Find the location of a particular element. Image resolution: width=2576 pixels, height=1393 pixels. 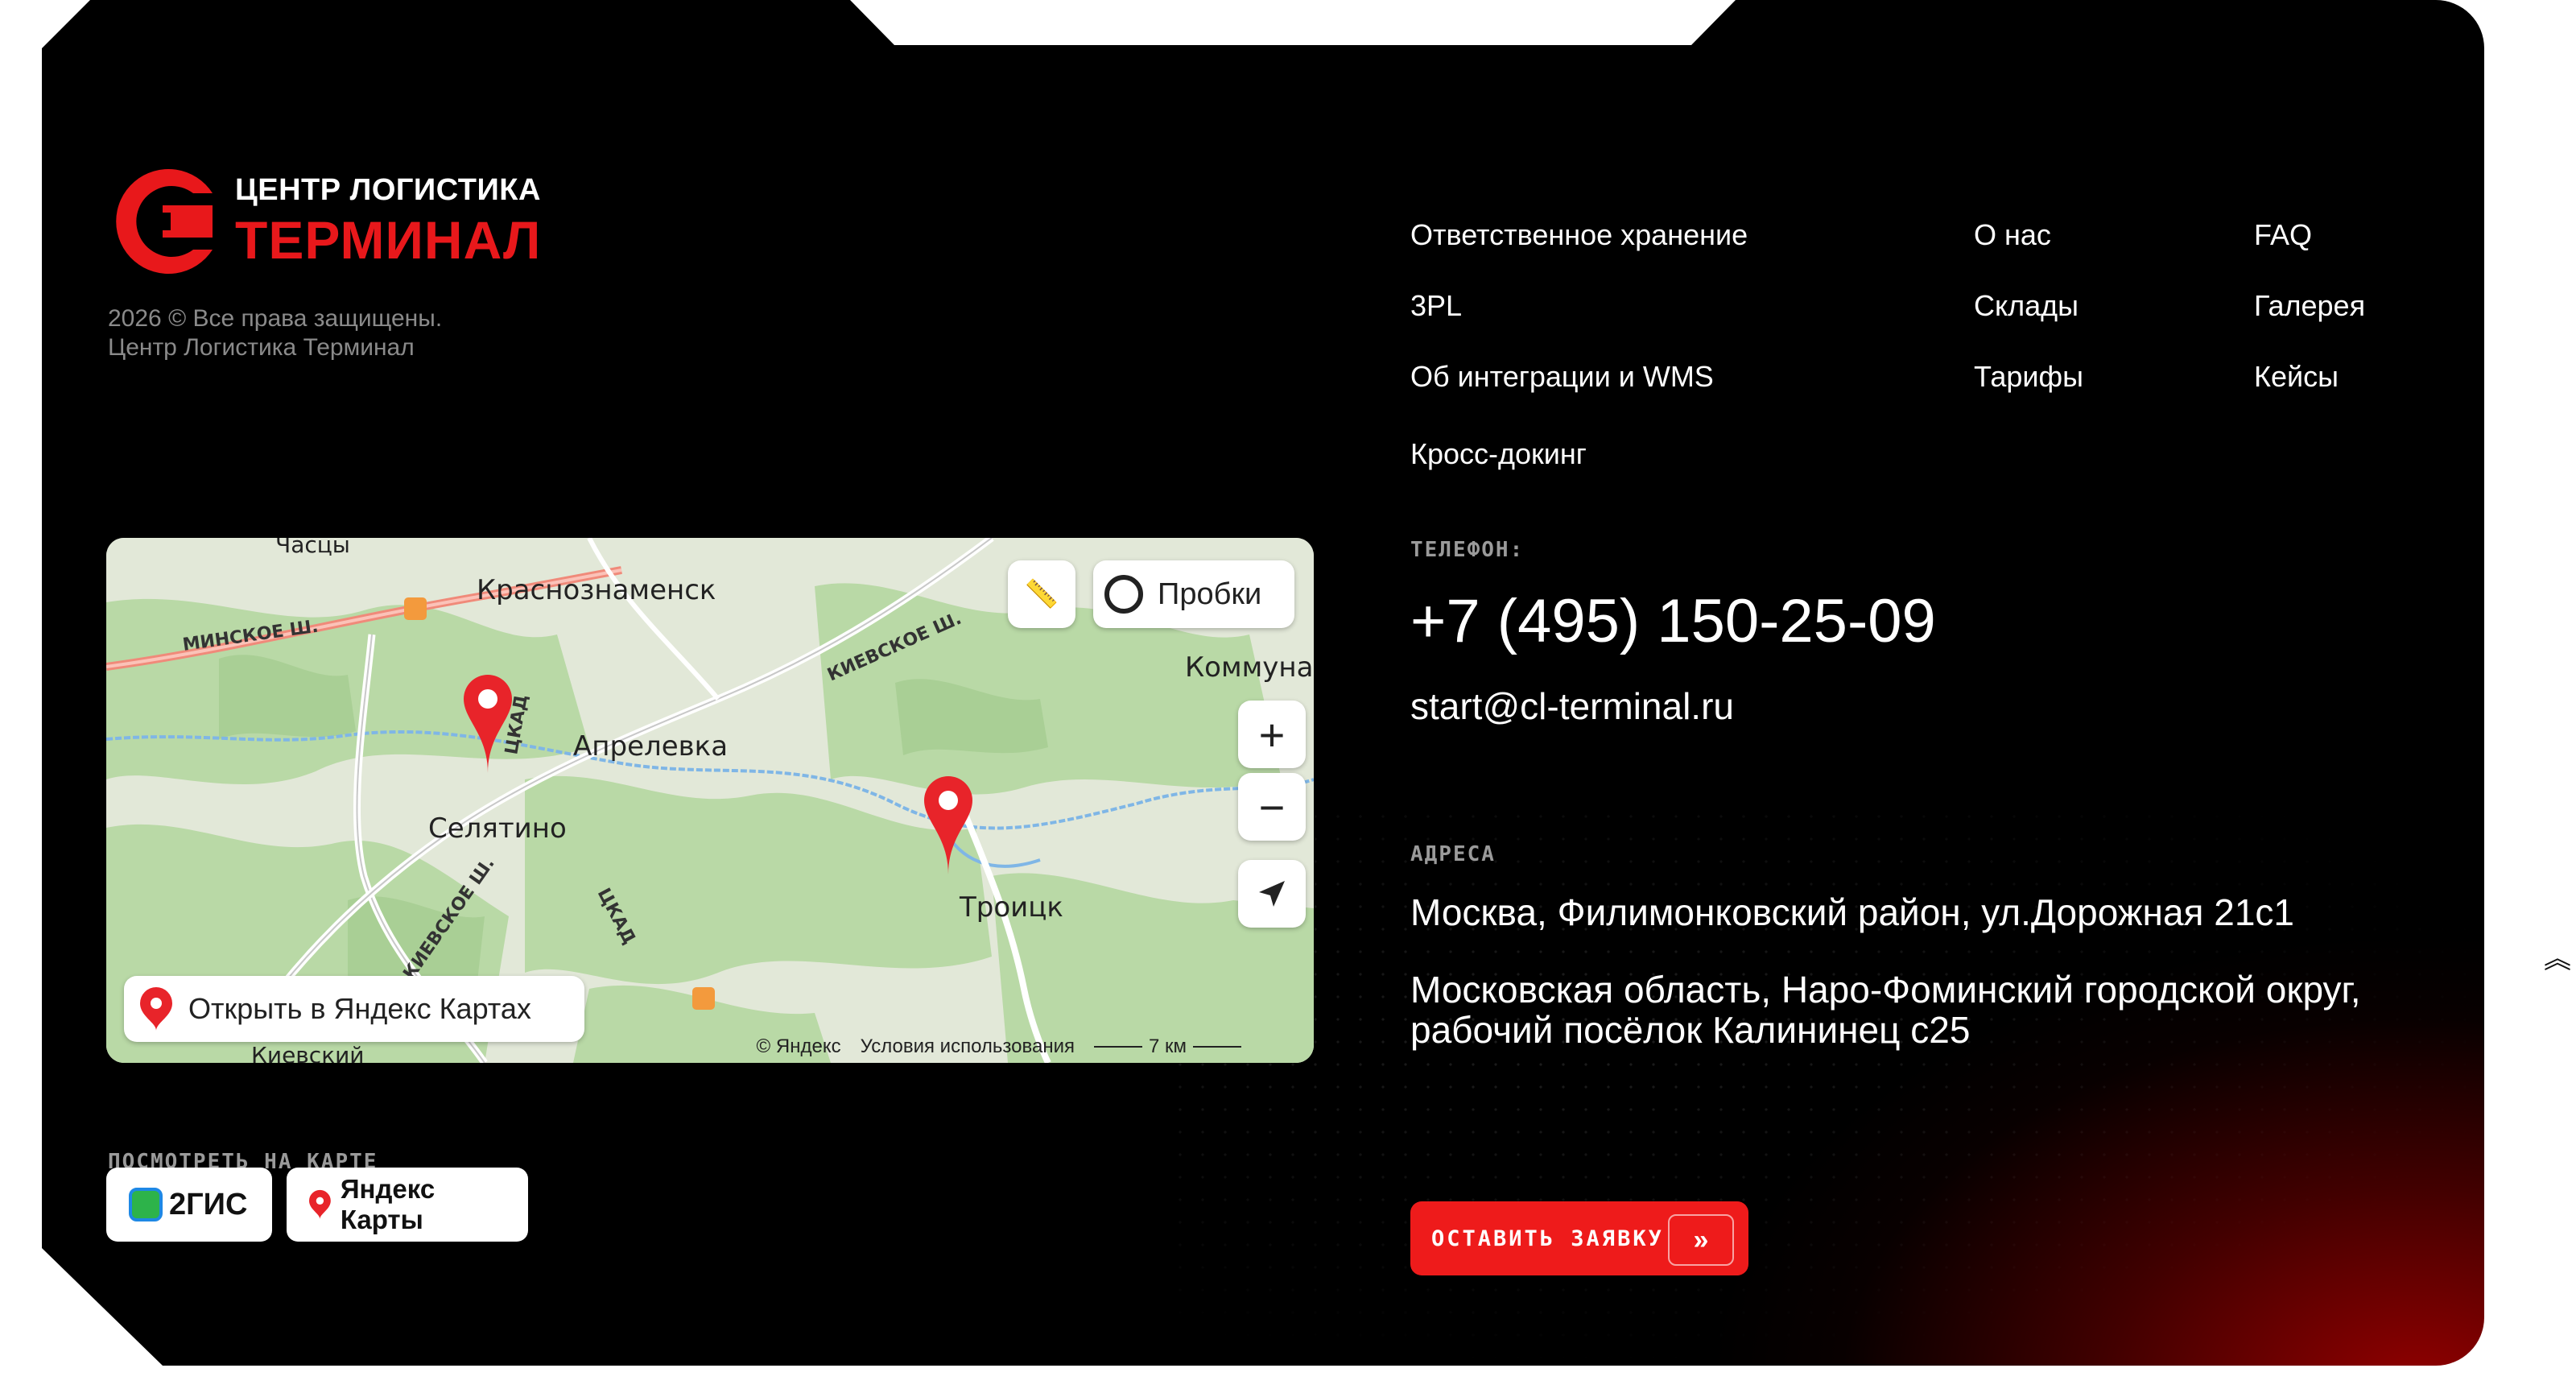

terms-link: Условия использования is located at coordinates (968, 1046).